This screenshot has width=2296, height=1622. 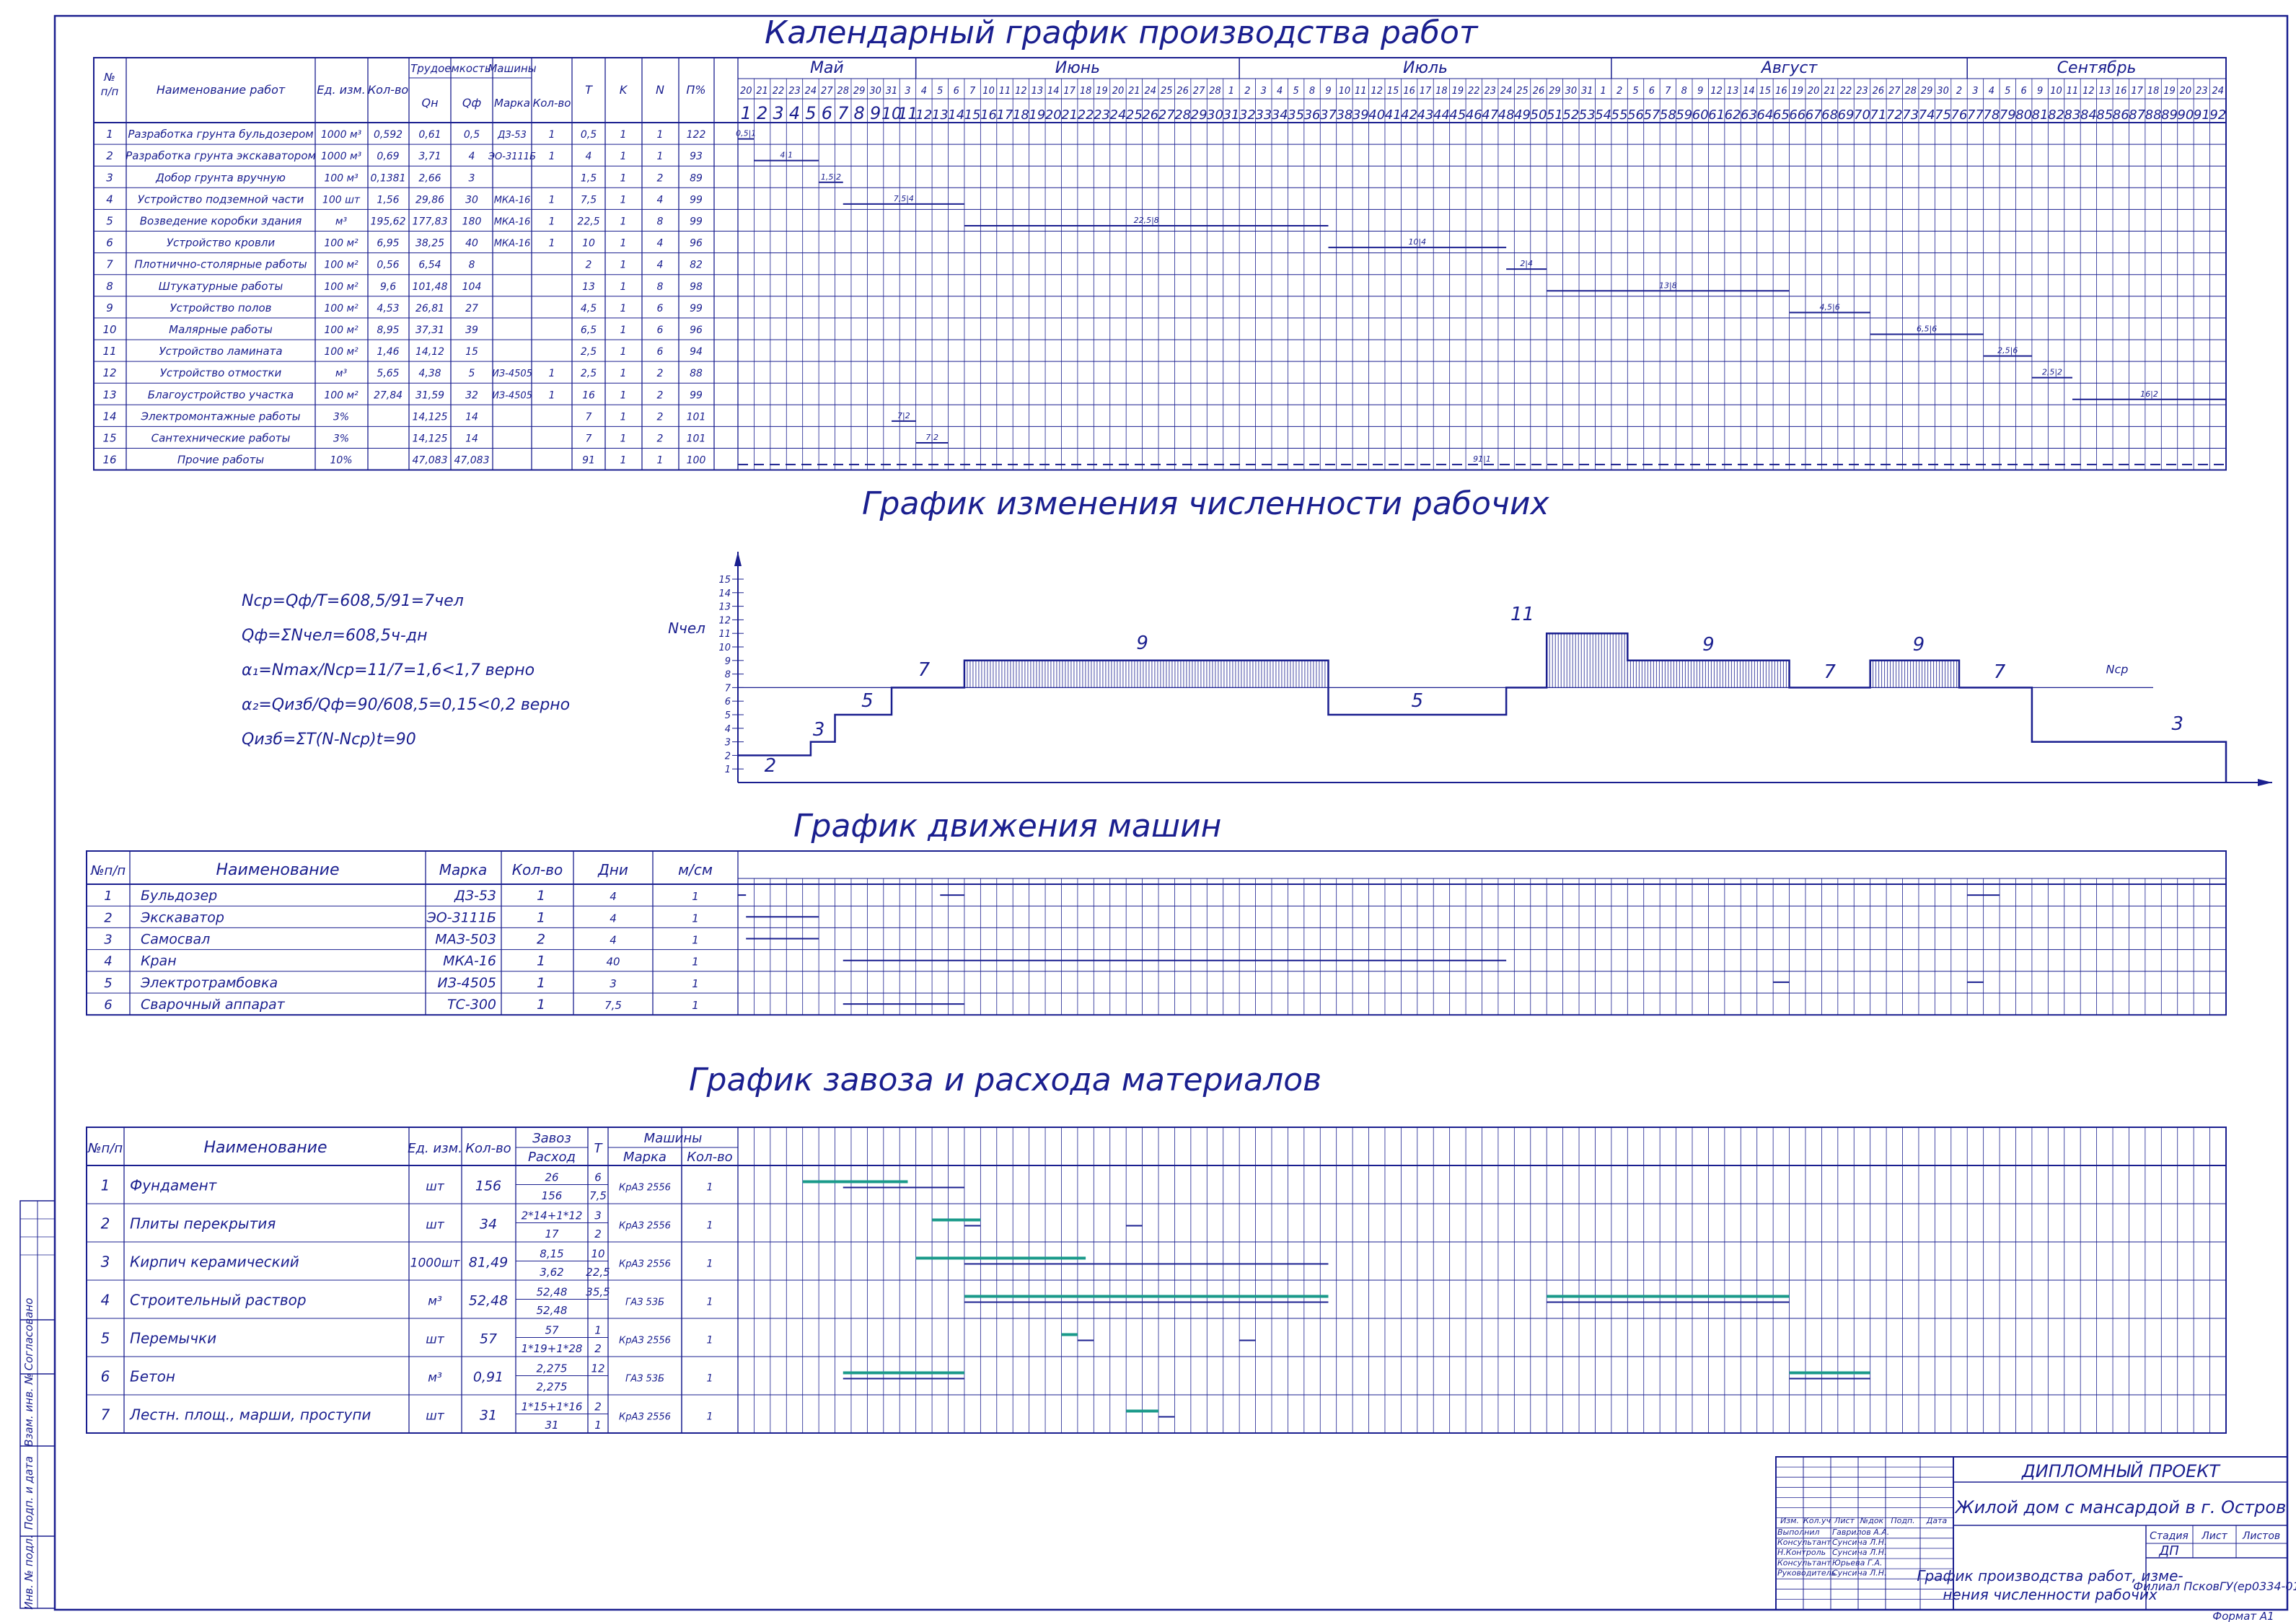 What do you see at coordinates (472, 265) in the screenshot?
I see `row-qf: 8` at bounding box center [472, 265].